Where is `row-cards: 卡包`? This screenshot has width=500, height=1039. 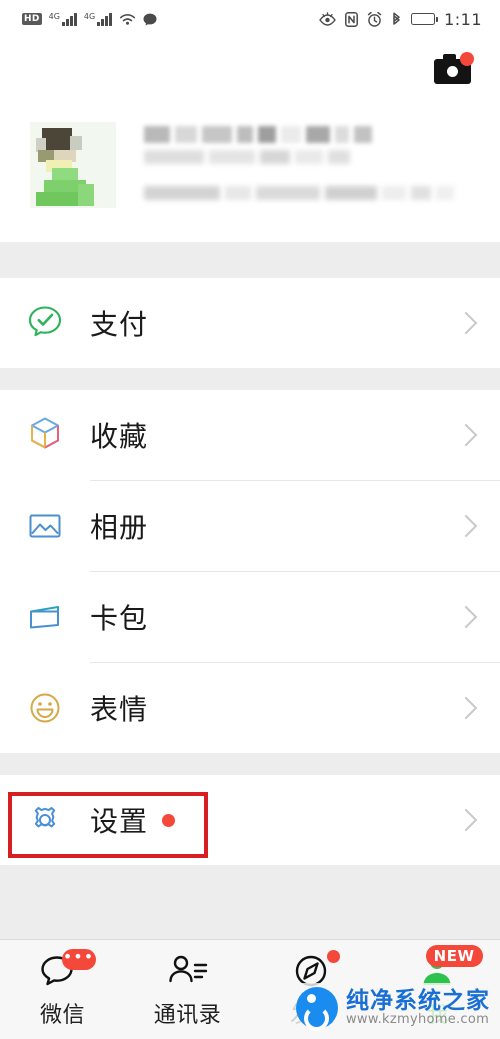
row-cards: 卡包 is located at coordinates (250, 617).